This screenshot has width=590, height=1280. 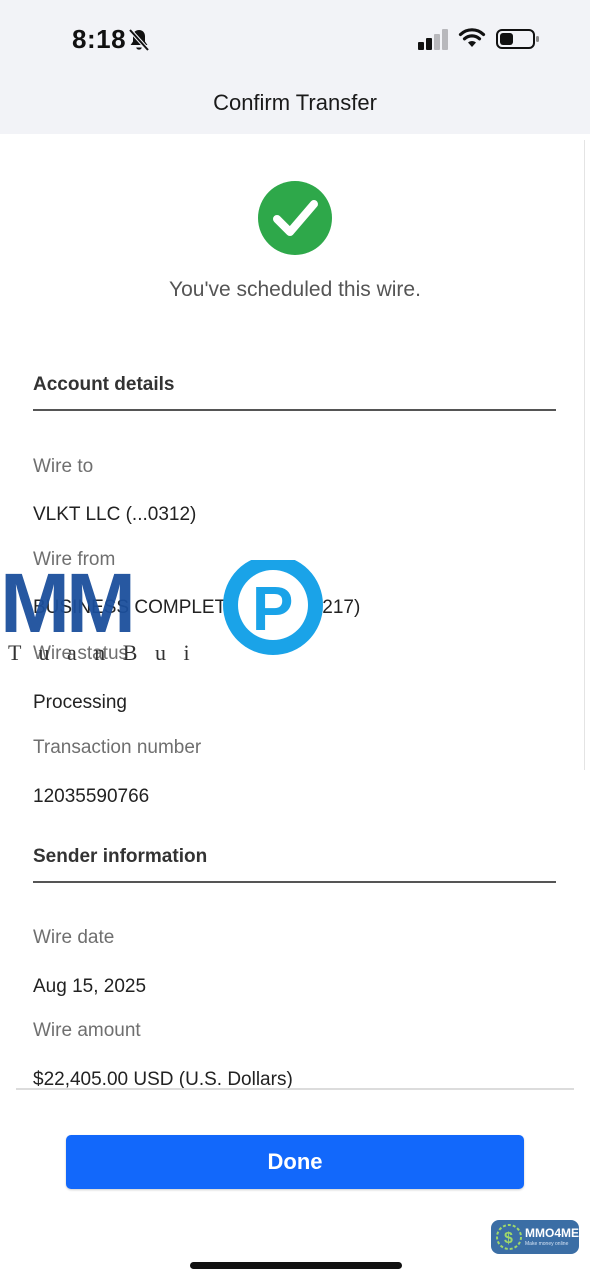 What do you see at coordinates (295, 218) in the screenshot?
I see `check-circle-icon` at bounding box center [295, 218].